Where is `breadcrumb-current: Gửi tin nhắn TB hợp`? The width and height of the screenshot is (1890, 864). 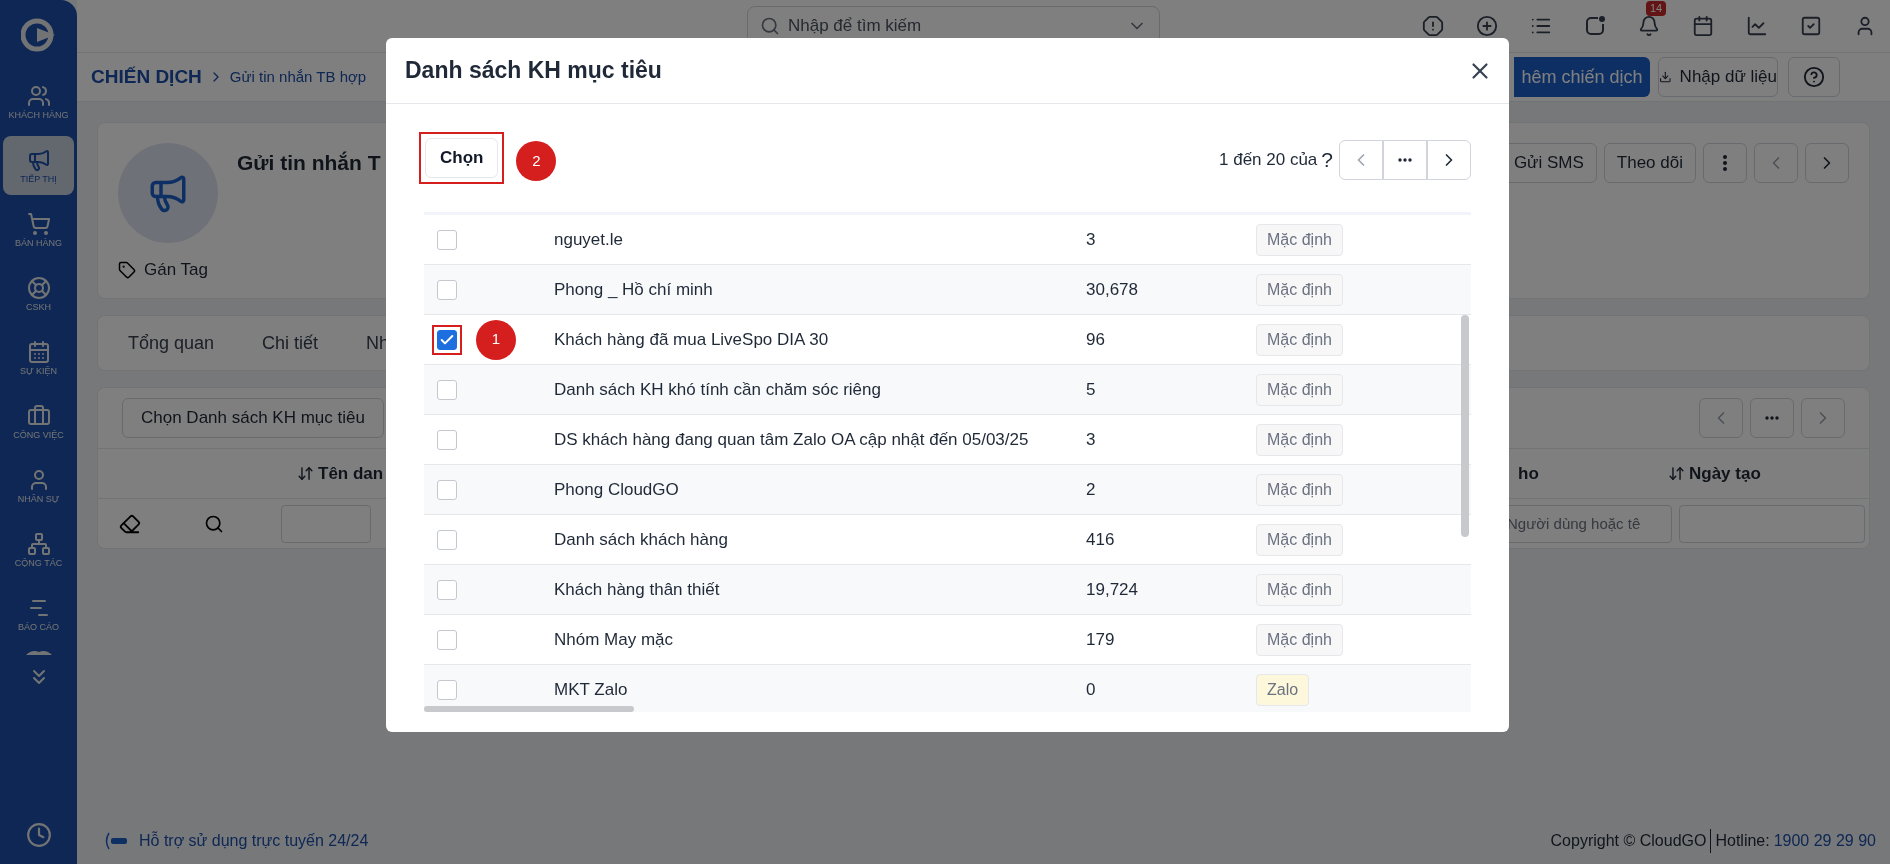
breadcrumb-current: Gửi tin nhắn TB hợp is located at coordinates (298, 76).